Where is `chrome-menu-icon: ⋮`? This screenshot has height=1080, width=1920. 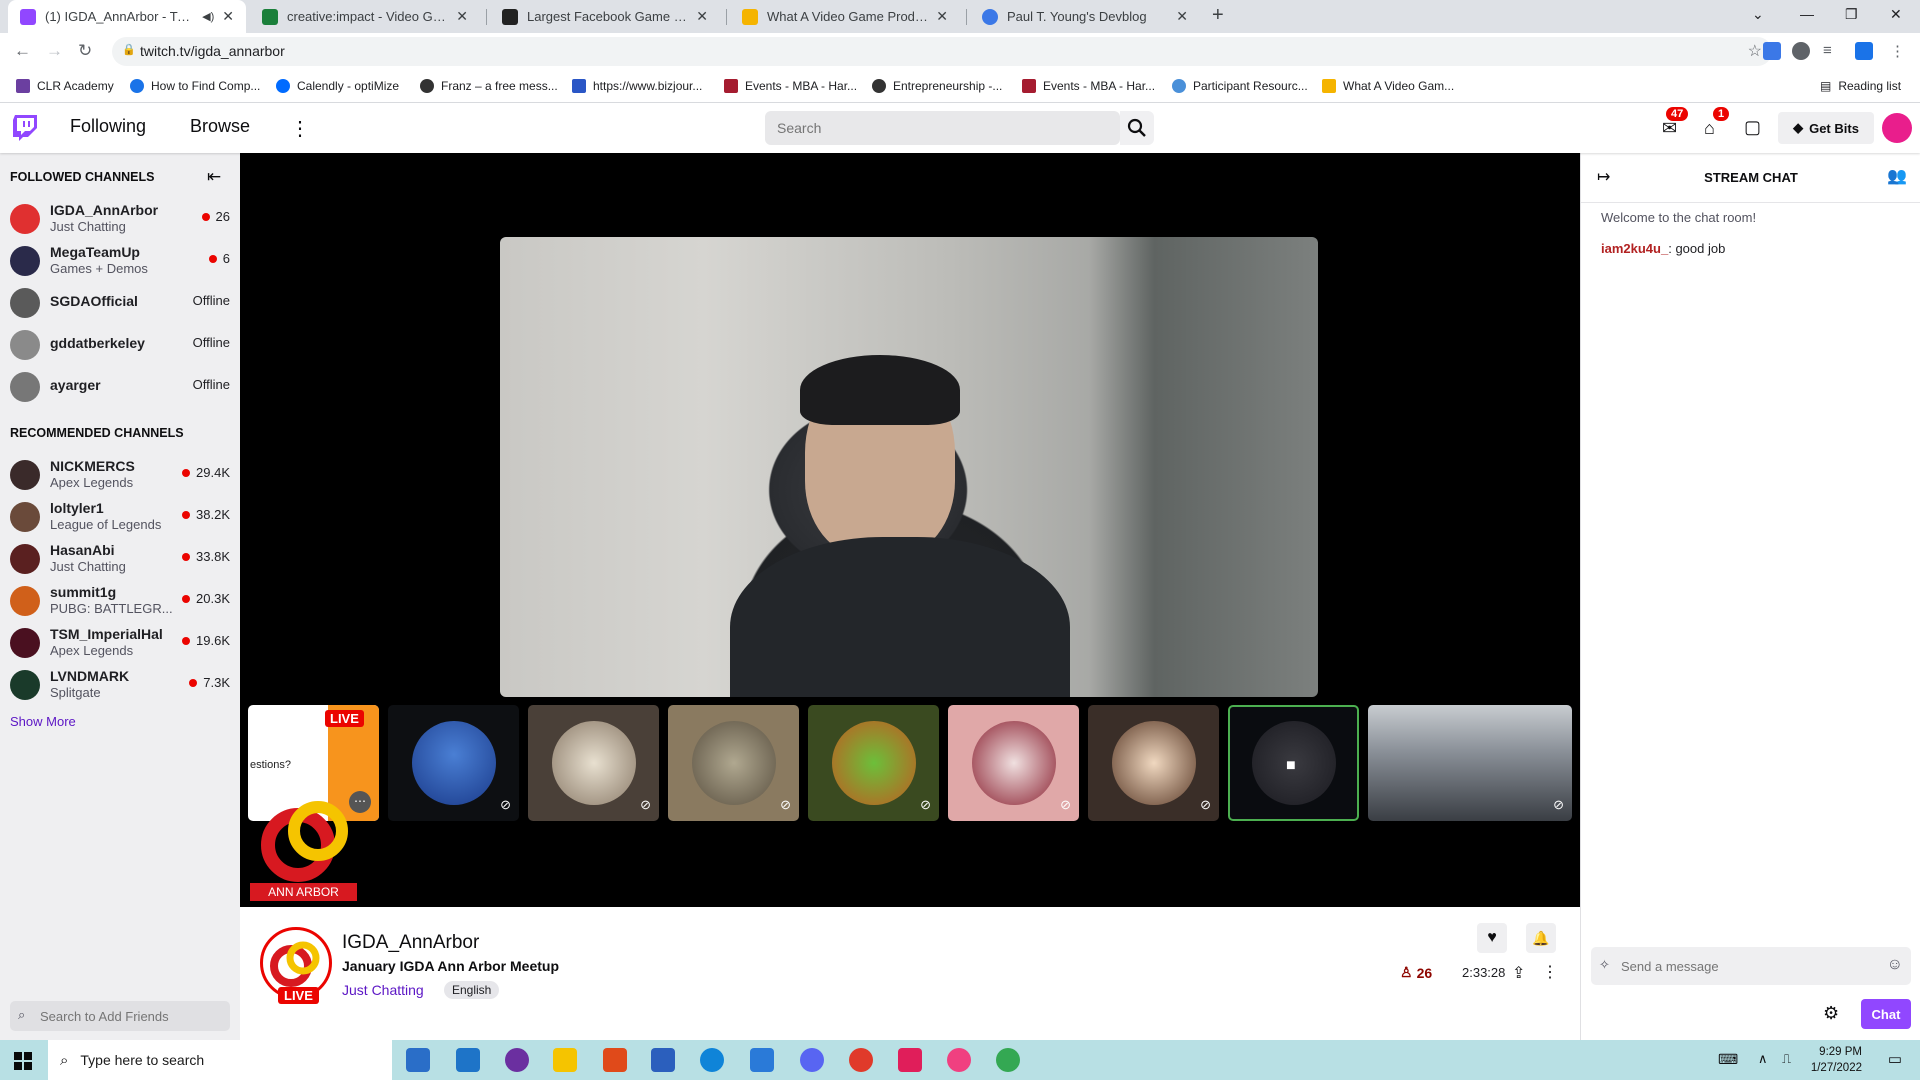 chrome-menu-icon: ⋮ is located at coordinates (1899, 51).